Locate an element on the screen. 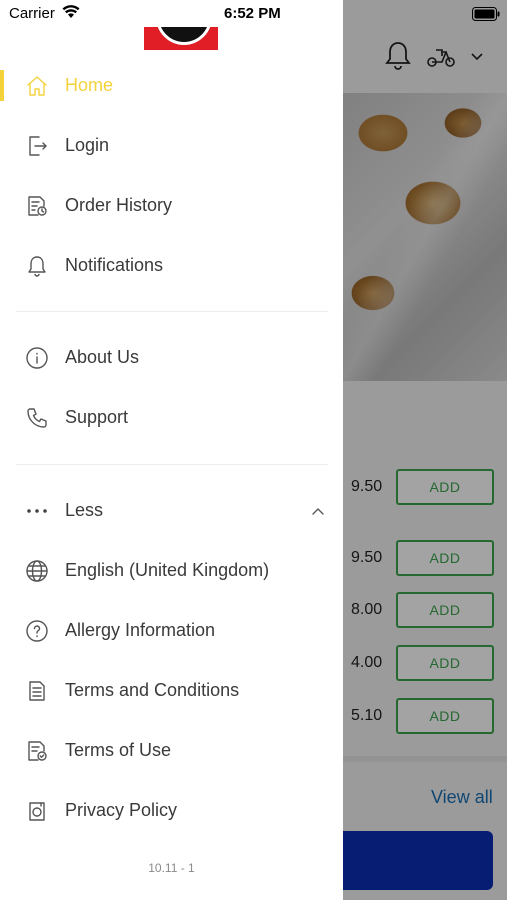 The width and height of the screenshot is (507, 900). carrier-label: Carrier is located at coordinates (32, 13).